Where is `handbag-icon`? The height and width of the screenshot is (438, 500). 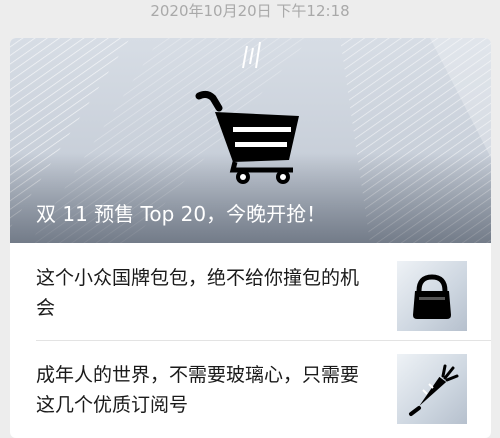 handbag-icon is located at coordinates (432, 296).